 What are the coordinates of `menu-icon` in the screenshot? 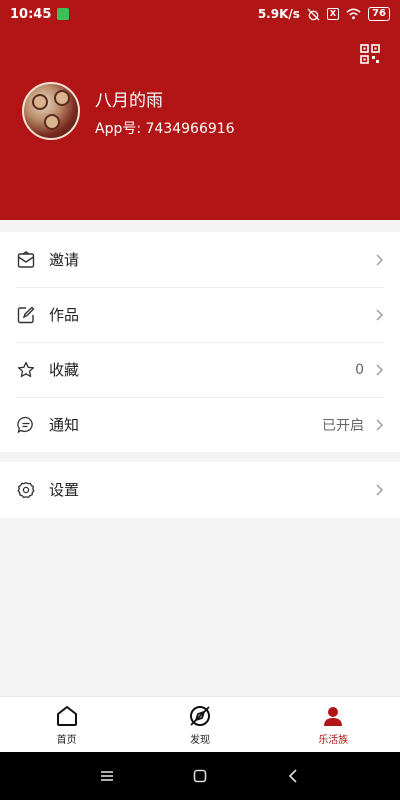 It's located at (106, 776).